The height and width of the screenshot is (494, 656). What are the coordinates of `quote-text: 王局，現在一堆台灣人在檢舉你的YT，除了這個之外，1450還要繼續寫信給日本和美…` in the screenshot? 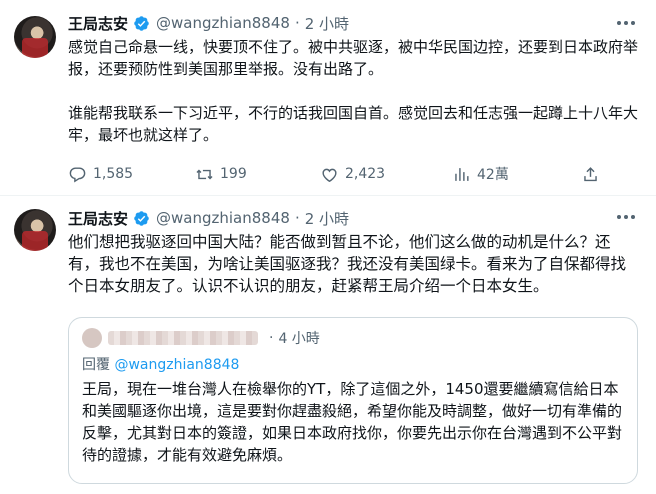 It's located at (352, 422).